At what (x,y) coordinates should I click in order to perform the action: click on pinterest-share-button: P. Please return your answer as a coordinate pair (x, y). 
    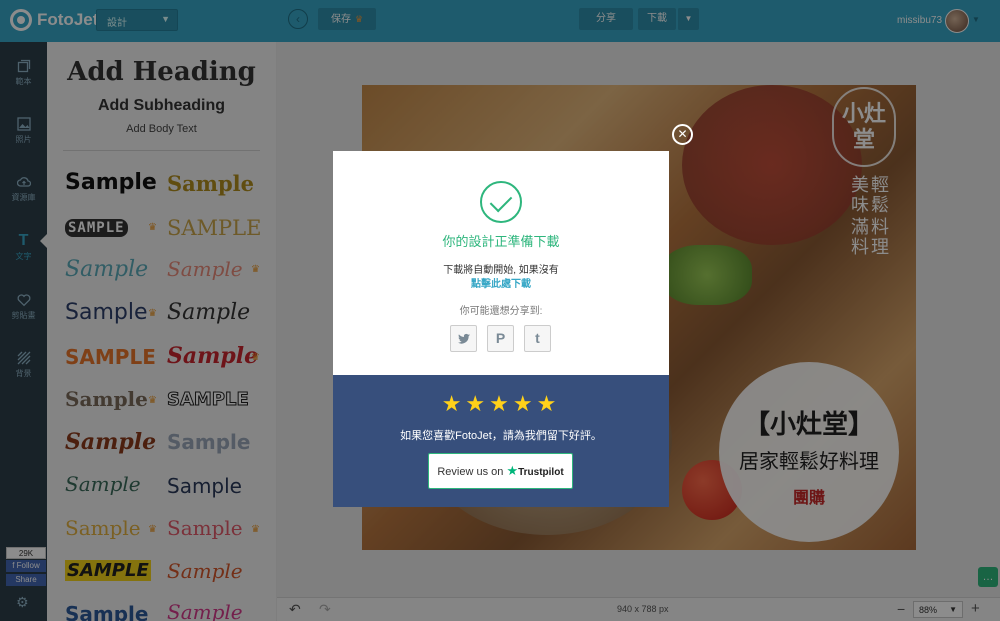
    Looking at the image, I should click on (500, 338).